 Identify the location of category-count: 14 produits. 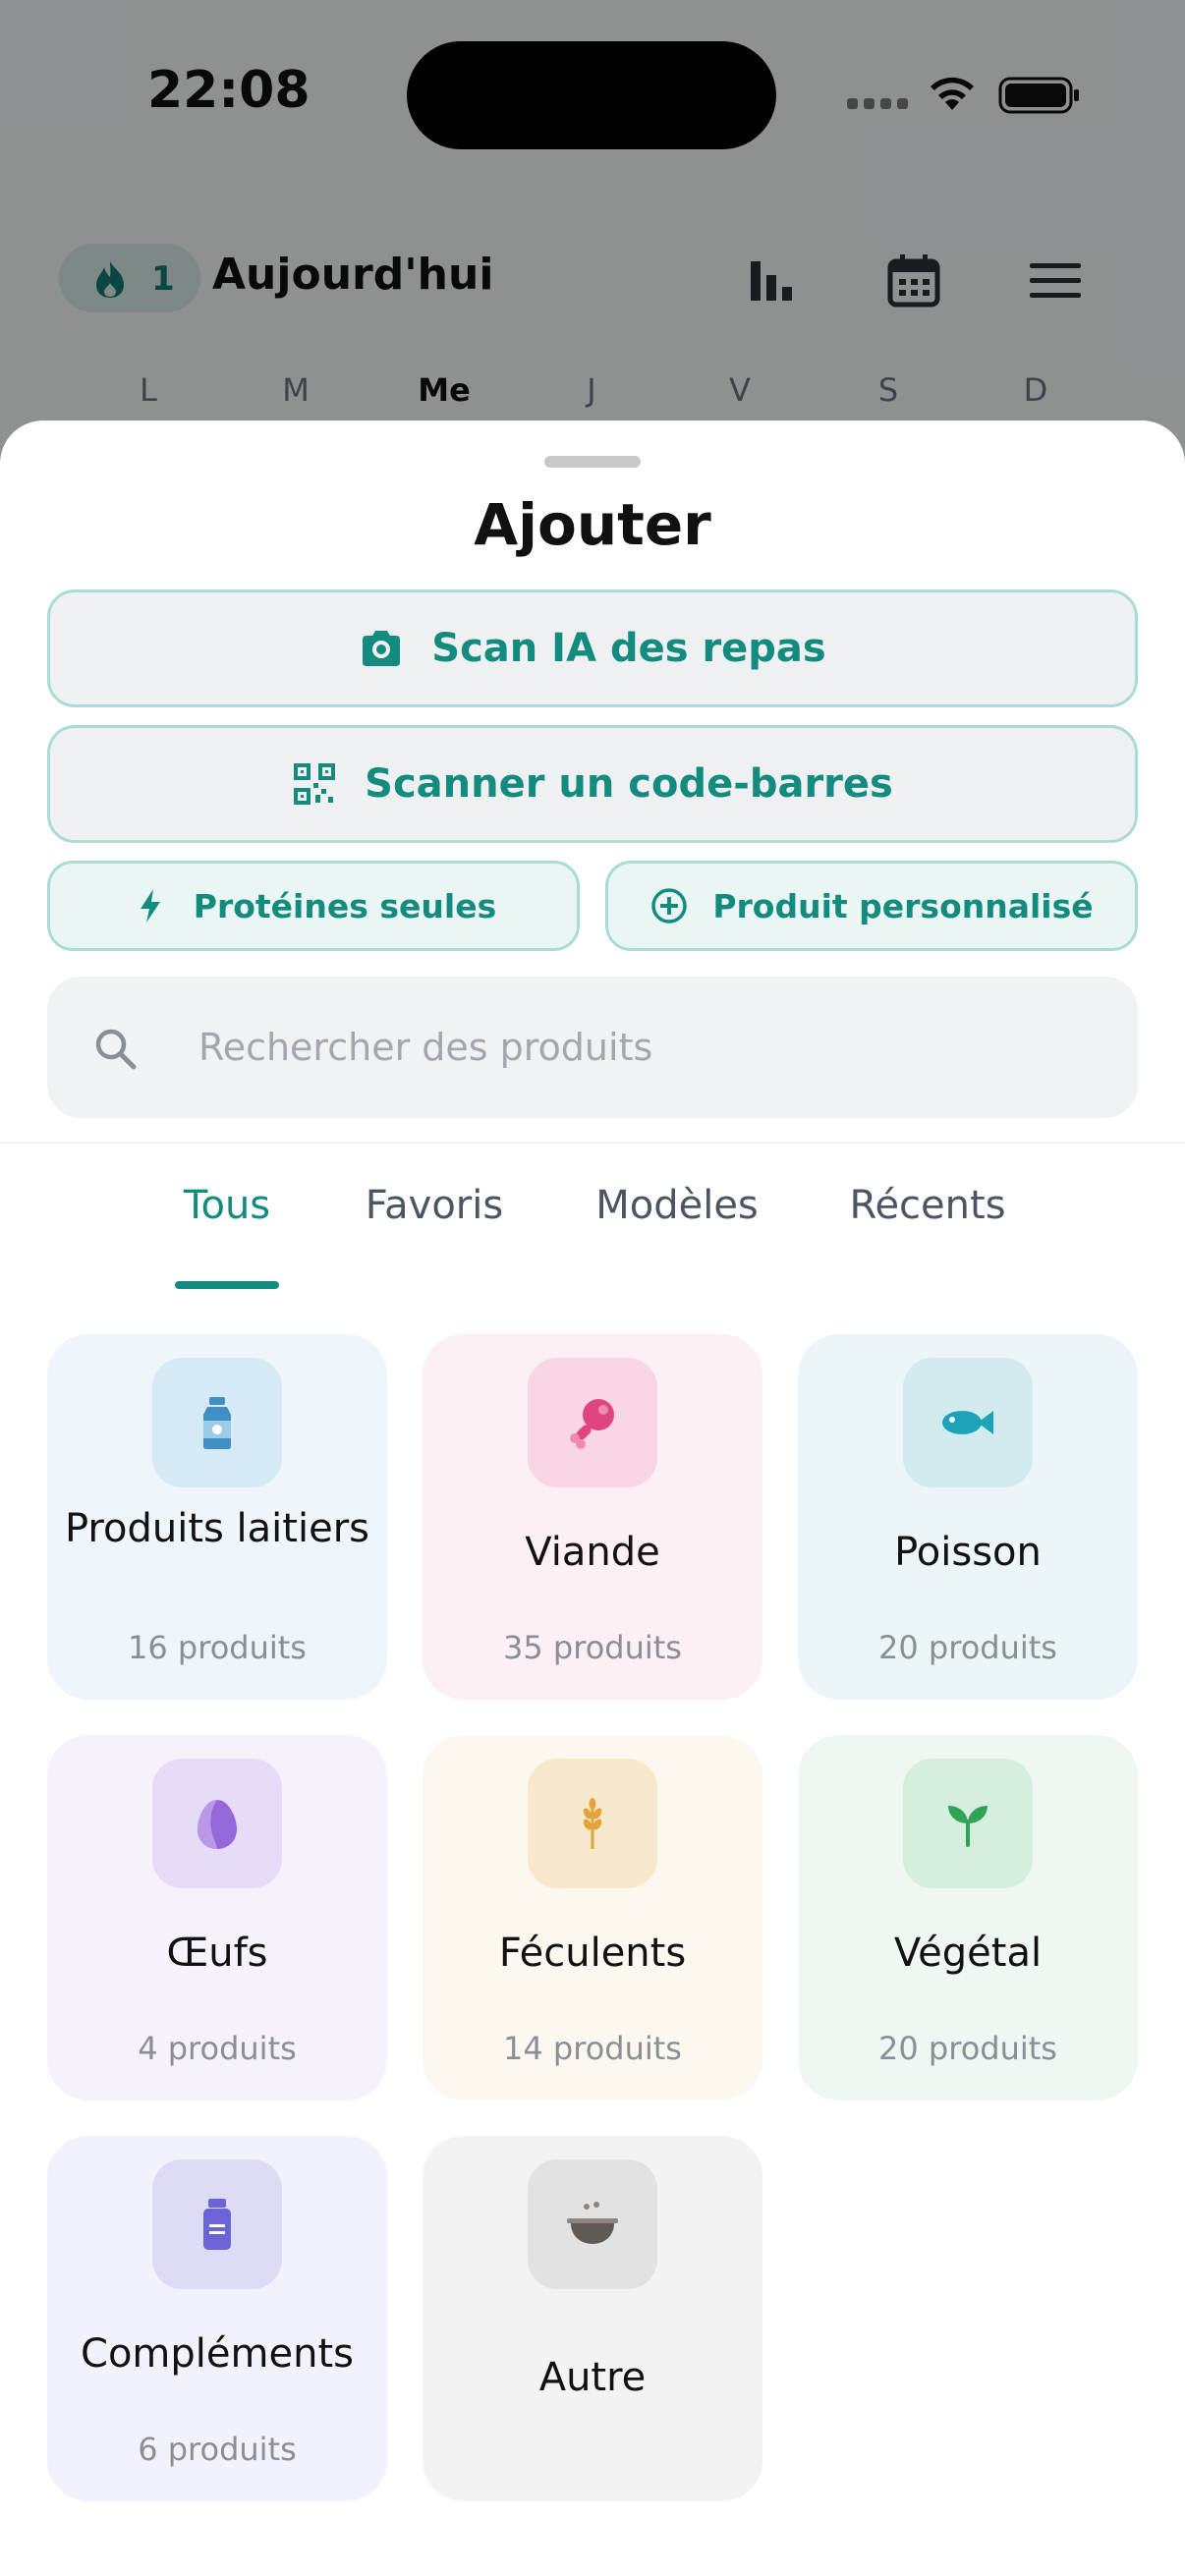
(592, 2048).